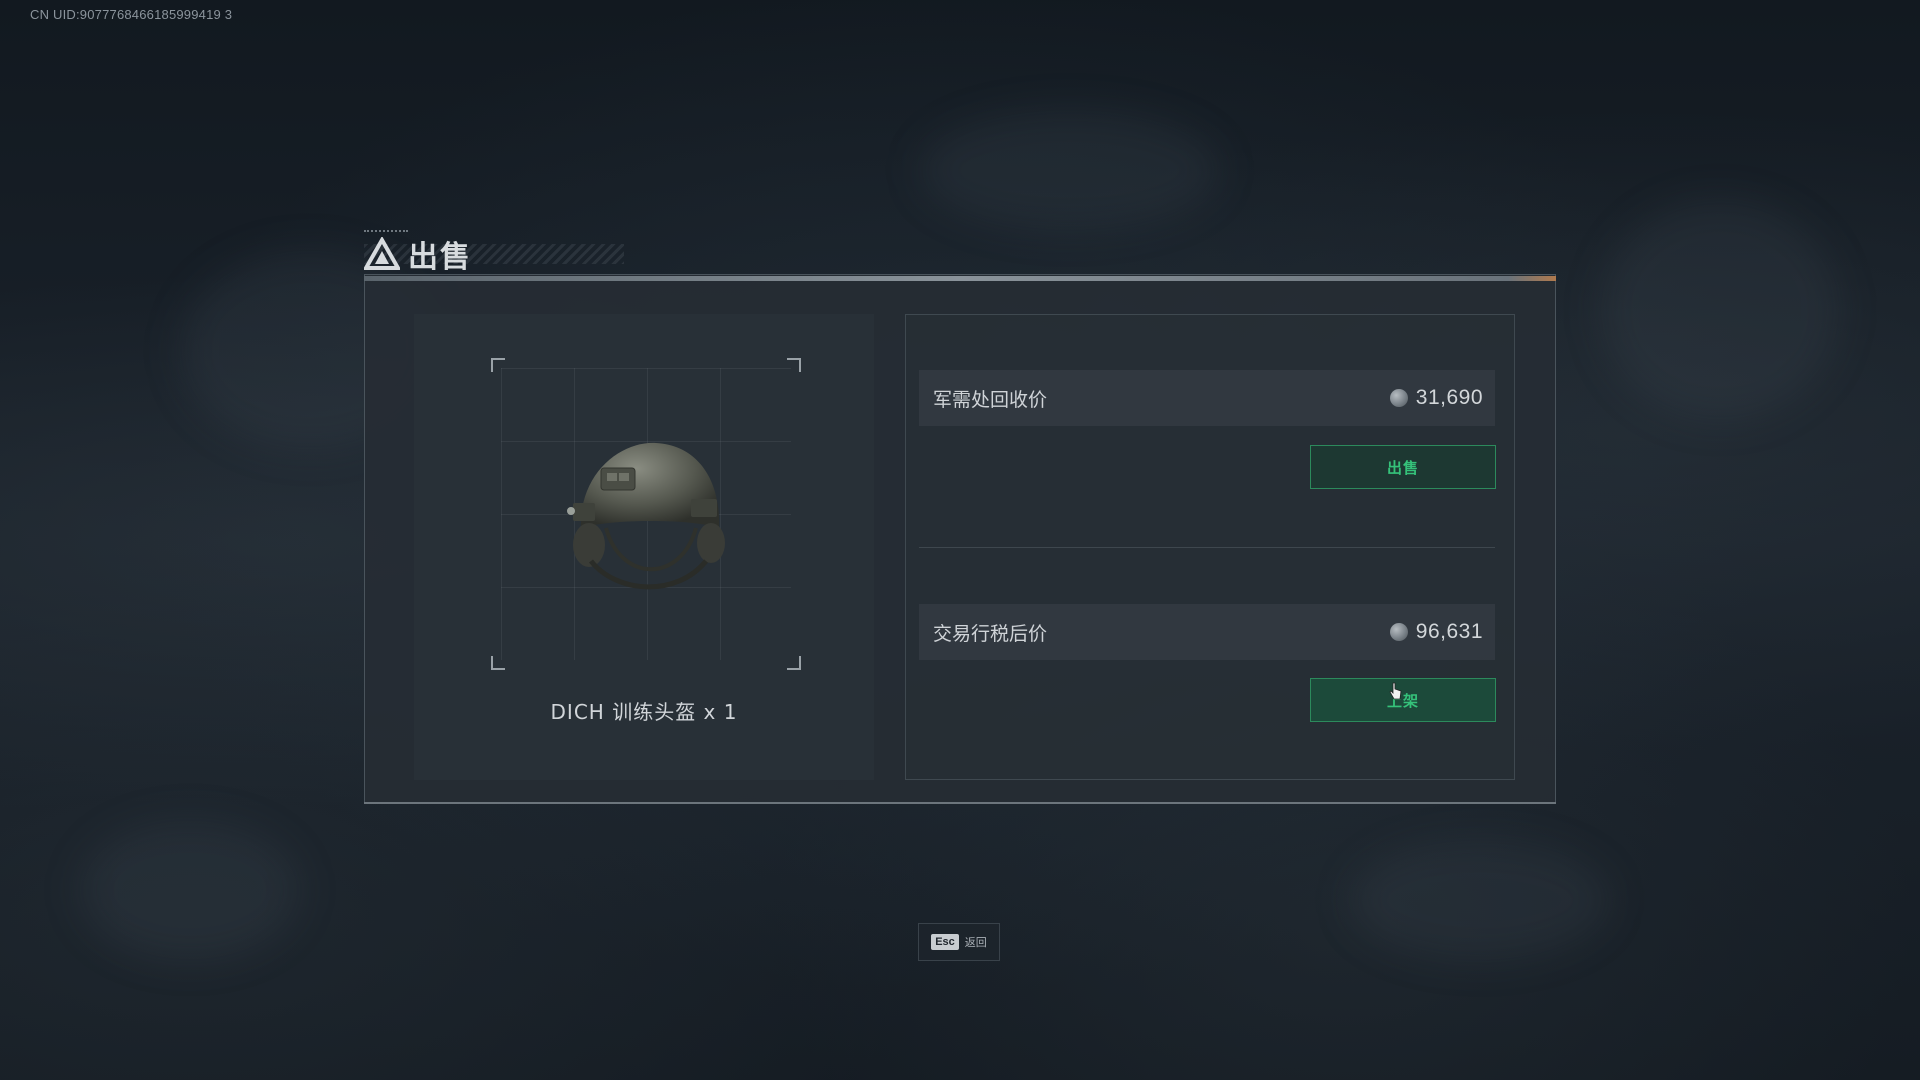 Image resolution: width=1920 pixels, height=1080 pixels. I want to click on dialog-bottom-line, so click(960, 803).